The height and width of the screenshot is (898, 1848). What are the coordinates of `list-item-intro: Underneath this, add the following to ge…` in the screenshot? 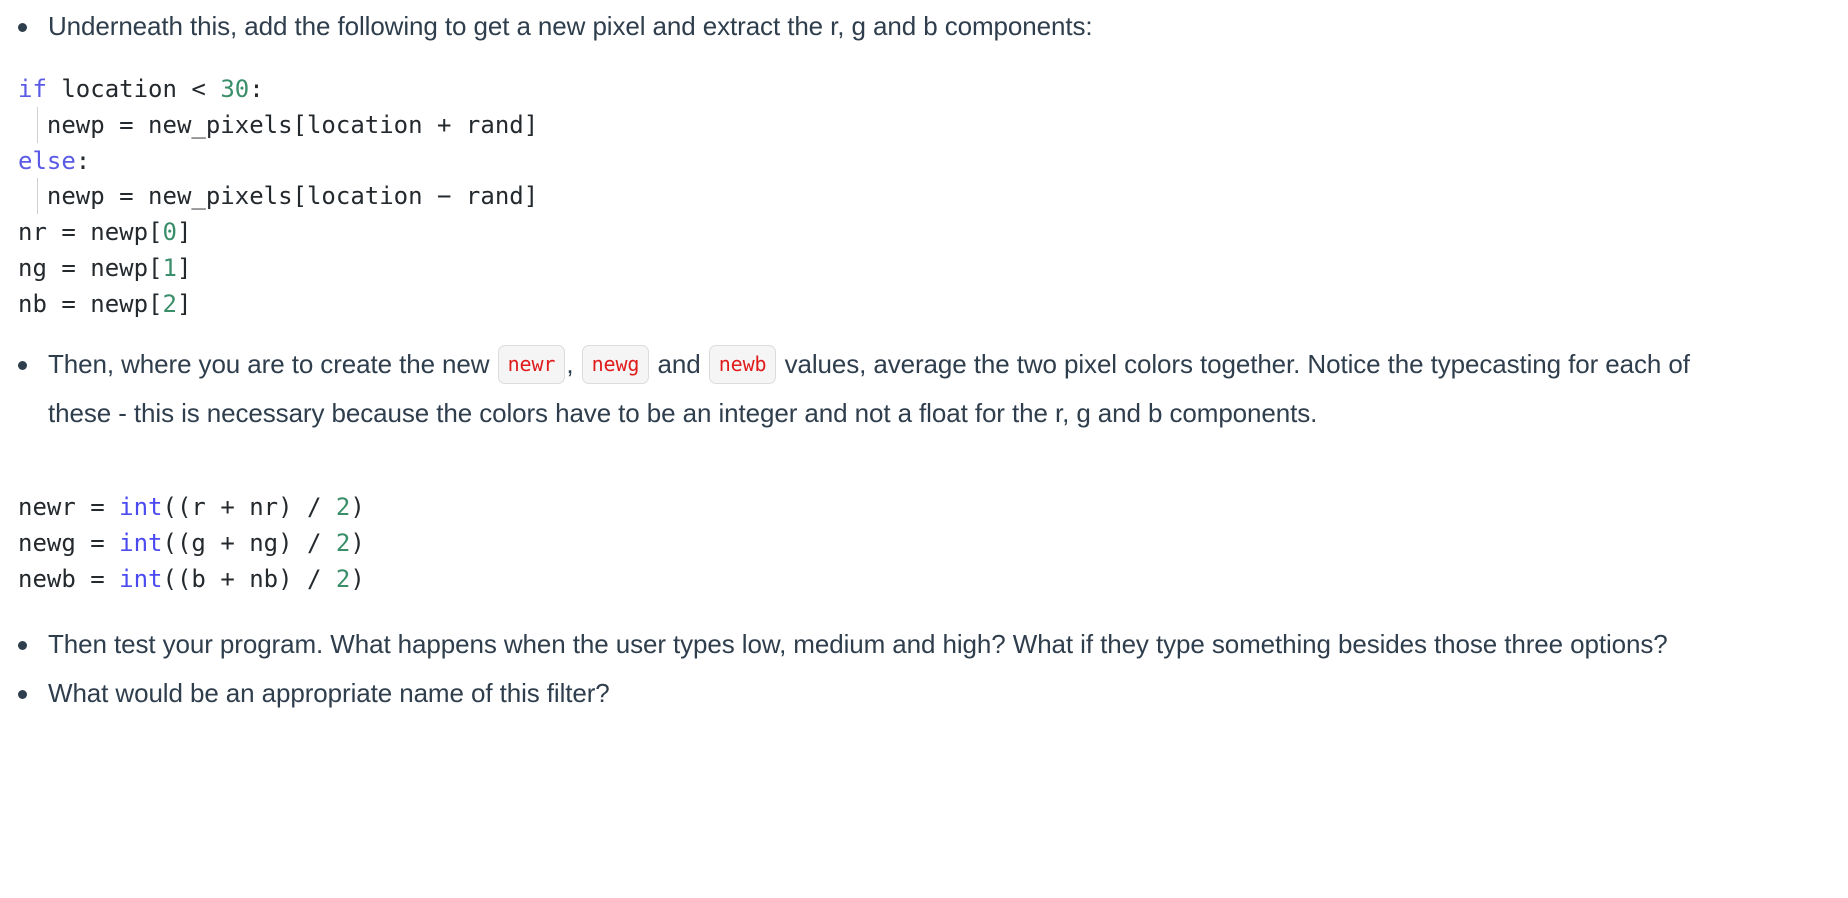 It's located at (546, 26).